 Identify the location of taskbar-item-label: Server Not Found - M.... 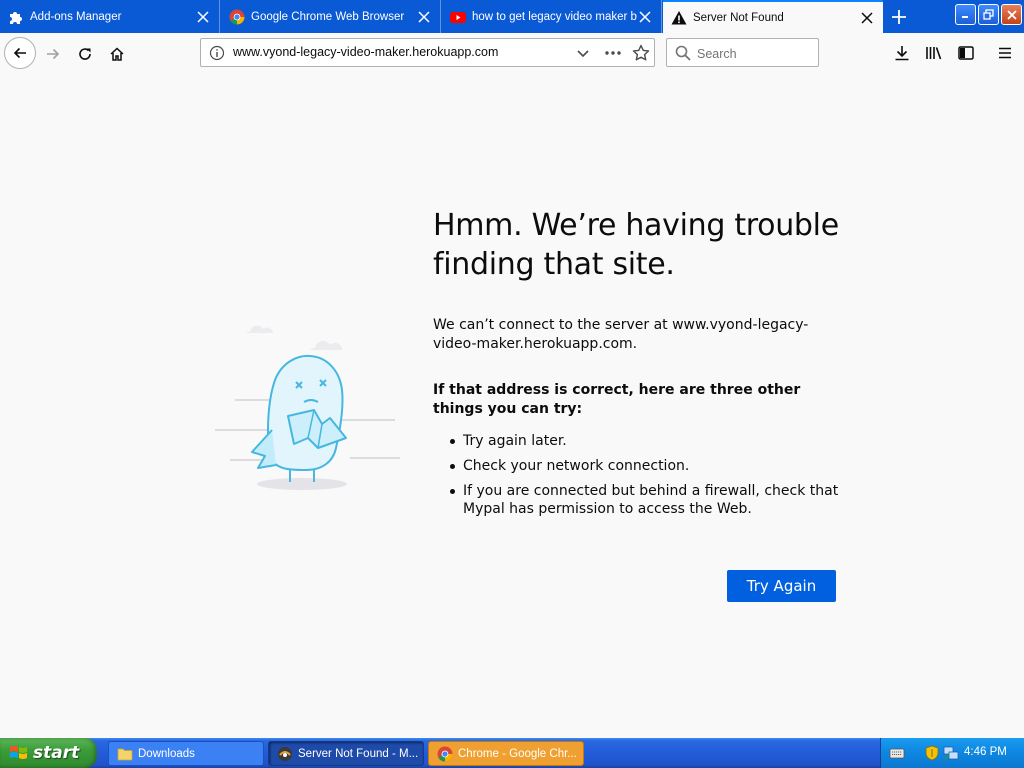
(358, 753).